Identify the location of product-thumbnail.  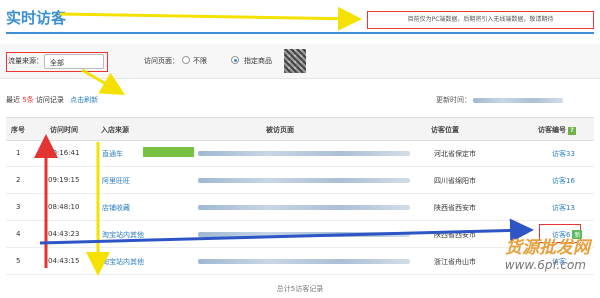
(295, 61).